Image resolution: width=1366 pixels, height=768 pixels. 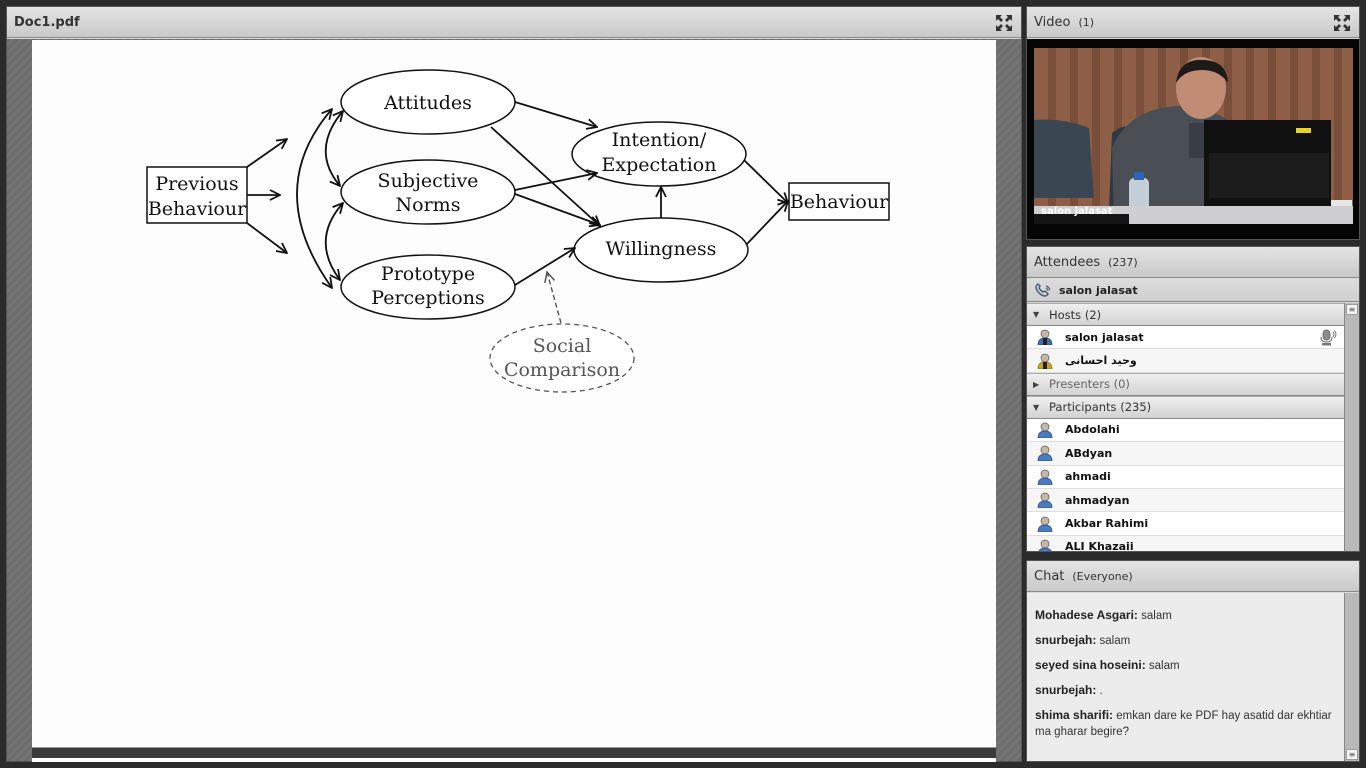 What do you see at coordinates (1098, 290) in the screenshot?
I see `my-name: salon jalasat` at bounding box center [1098, 290].